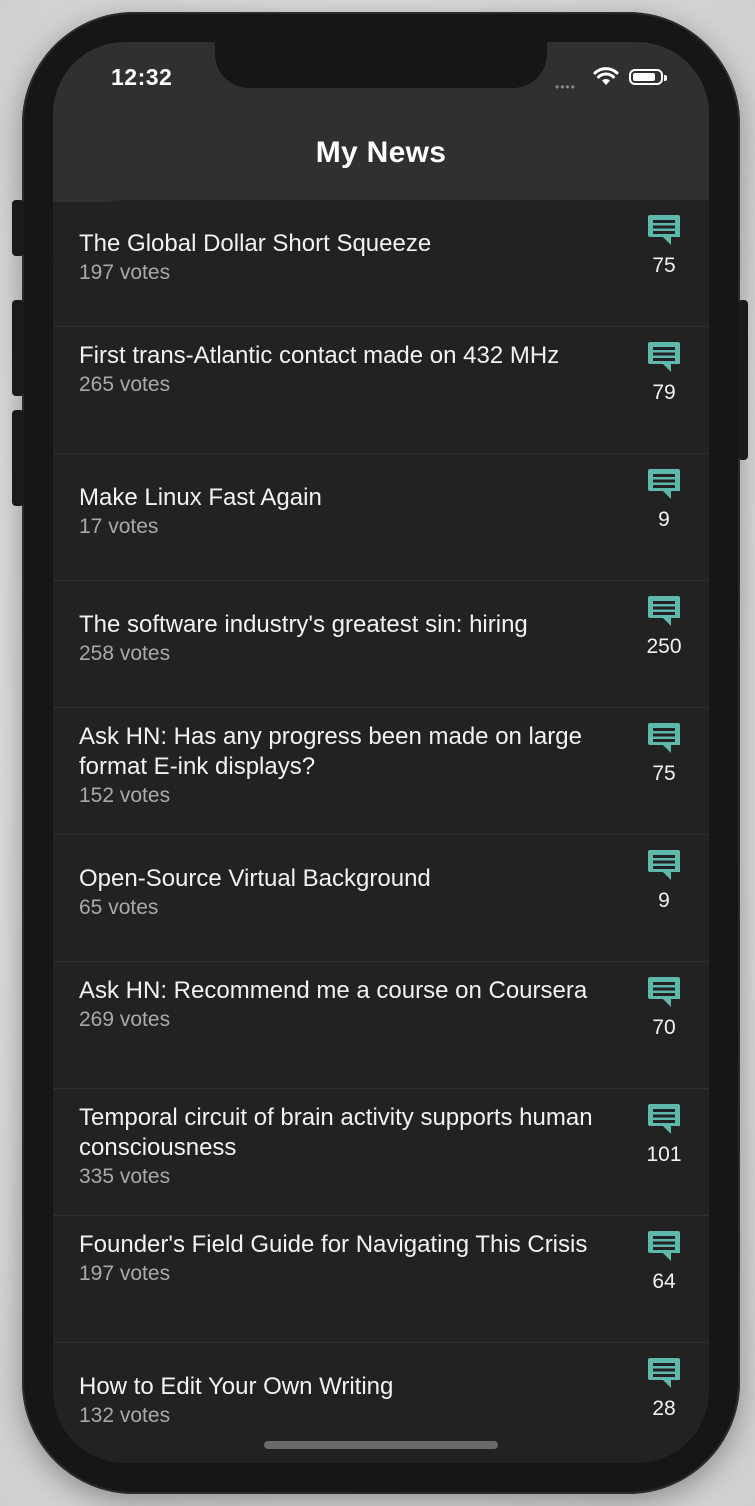 This screenshot has height=1506, width=755. What do you see at coordinates (339, 879) in the screenshot?
I see `story-title: Open-Source Virtual Background` at bounding box center [339, 879].